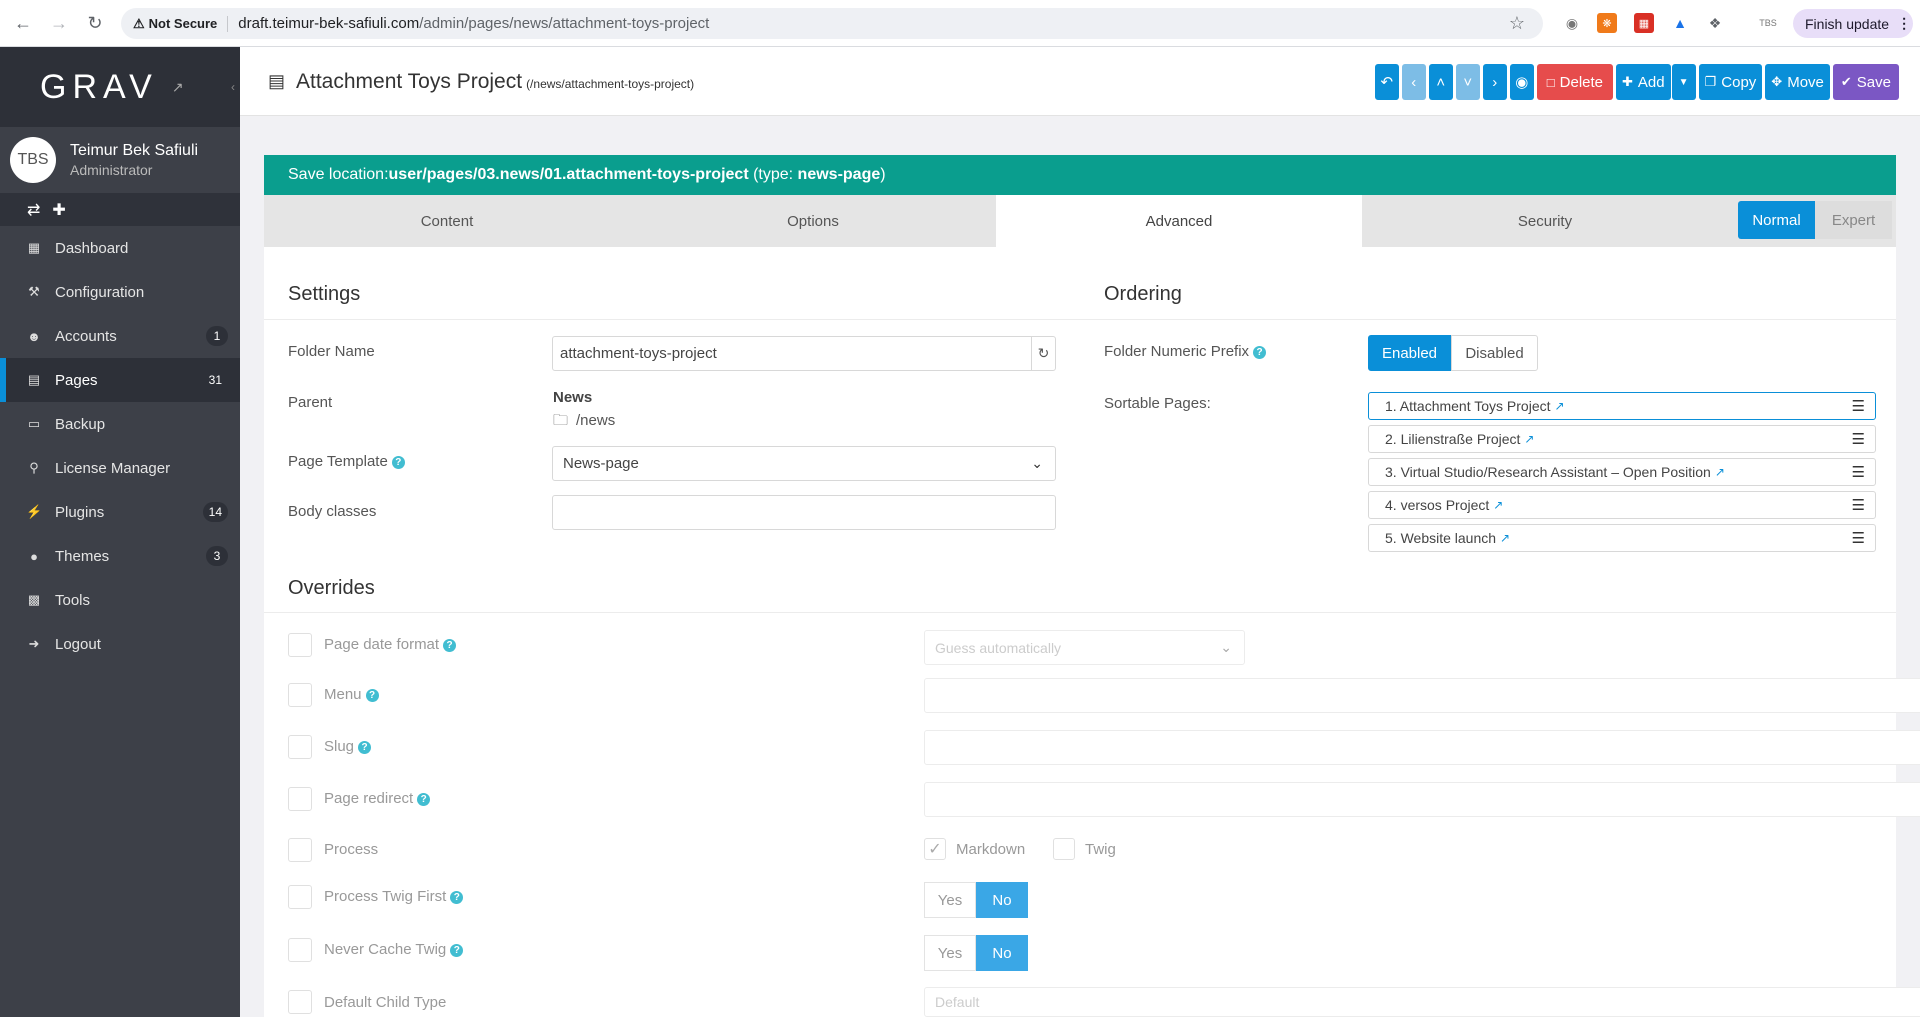  What do you see at coordinates (804, 512) in the screenshot?
I see `body-classes-input` at bounding box center [804, 512].